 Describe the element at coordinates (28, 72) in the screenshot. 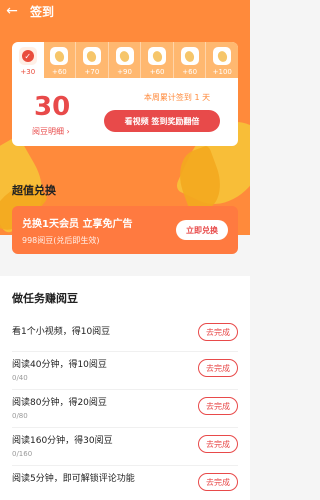

I see `day-points: +30` at that location.